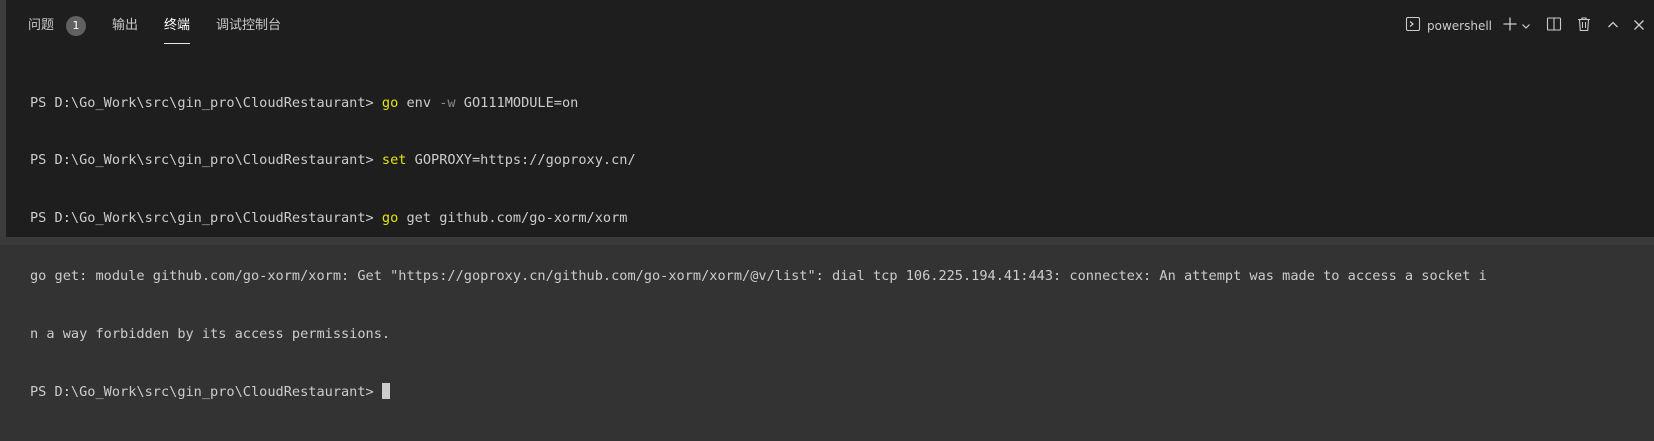 This screenshot has height=441, width=1654. What do you see at coordinates (1459, 26) in the screenshot?
I see `shell-name: powershell` at bounding box center [1459, 26].